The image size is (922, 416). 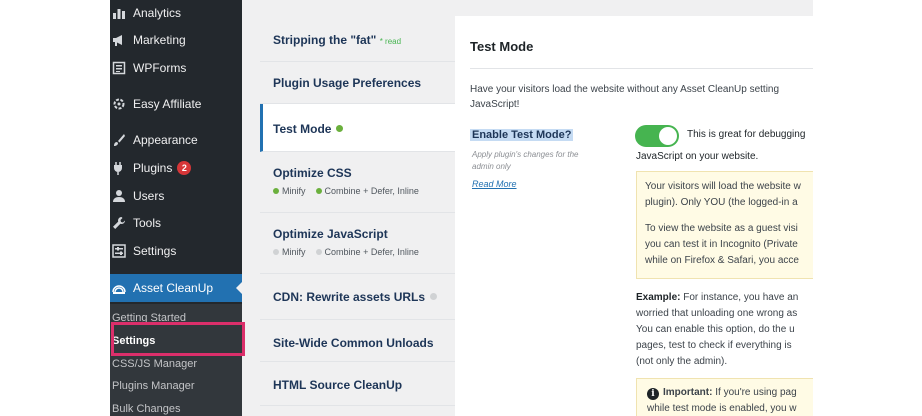 I want to click on disabled-status-dot, so click(x=434, y=296).